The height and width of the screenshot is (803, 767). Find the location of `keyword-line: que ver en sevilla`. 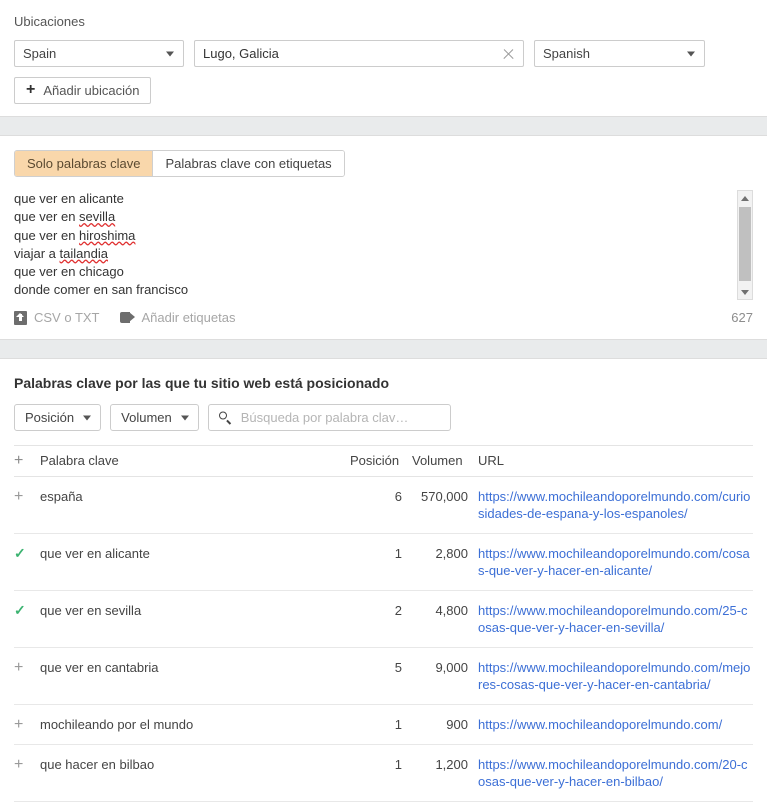

keyword-line: que ver en sevilla is located at coordinates (363, 217).